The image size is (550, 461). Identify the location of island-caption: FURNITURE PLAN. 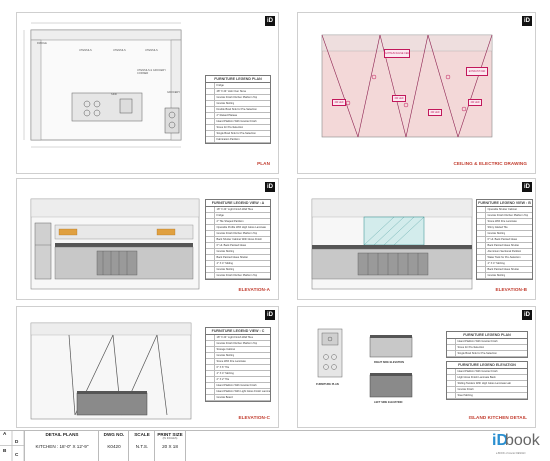
(327, 384).